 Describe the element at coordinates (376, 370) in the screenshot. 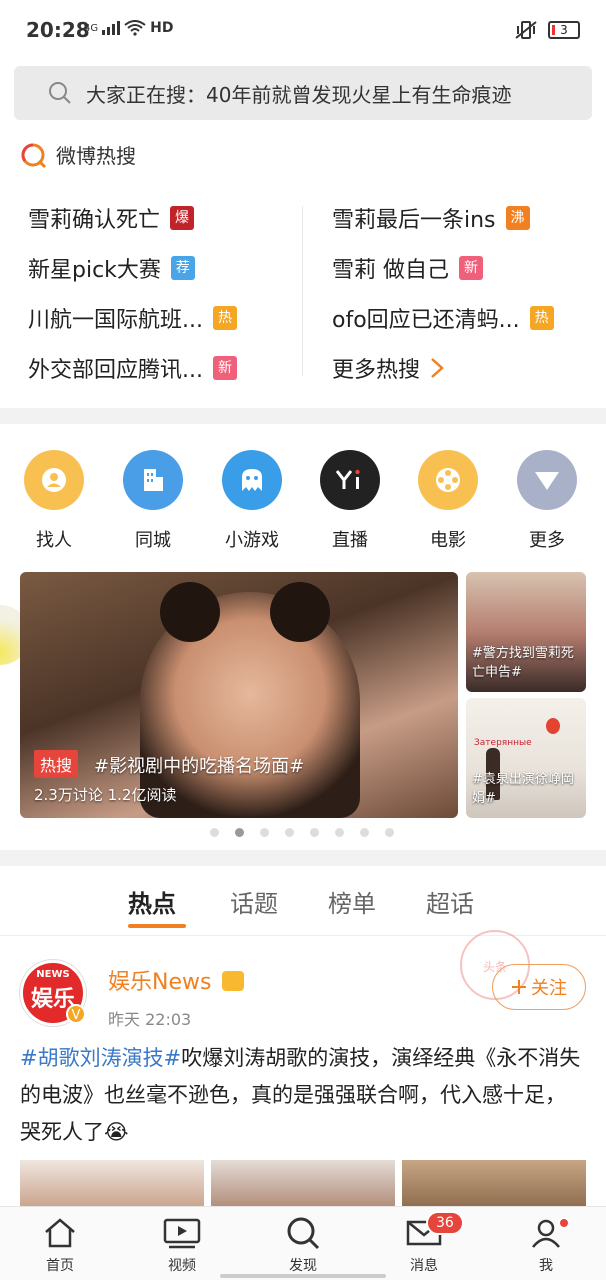

I see `more-hot-search-label: 更多热搜` at that location.